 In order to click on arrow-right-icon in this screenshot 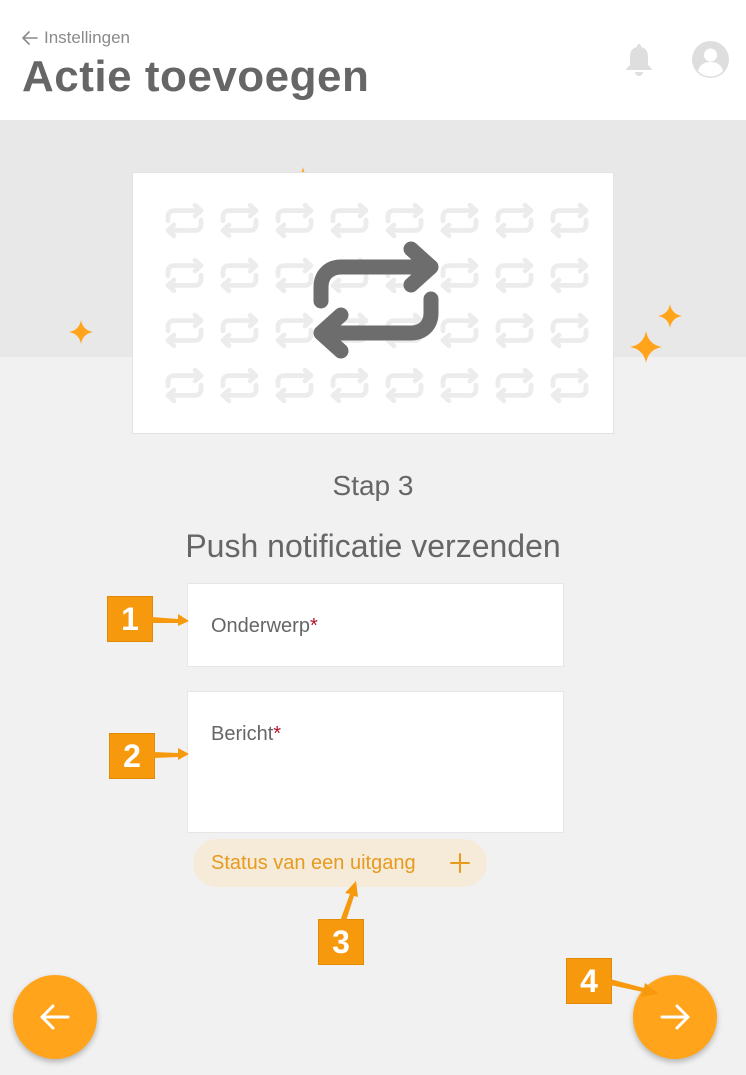, I will do `click(675, 1017)`.